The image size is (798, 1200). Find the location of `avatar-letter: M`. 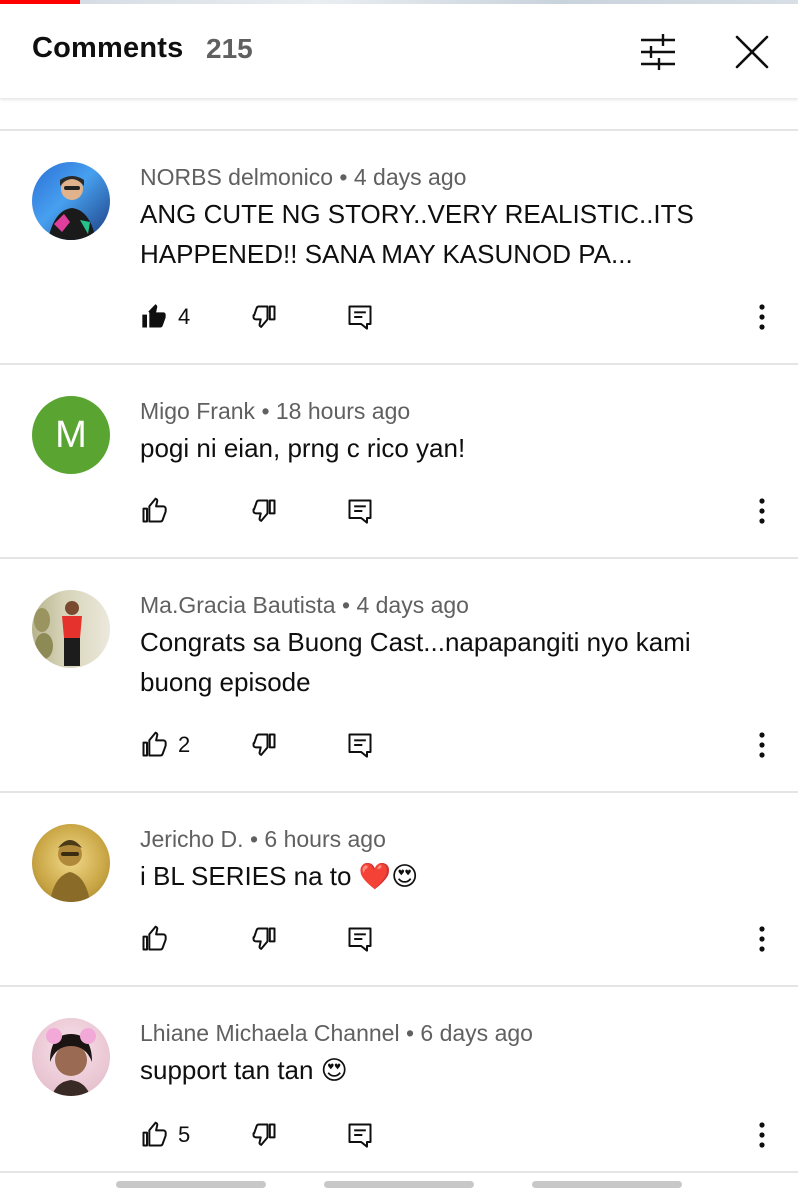

avatar-letter: M is located at coordinates (71, 434).